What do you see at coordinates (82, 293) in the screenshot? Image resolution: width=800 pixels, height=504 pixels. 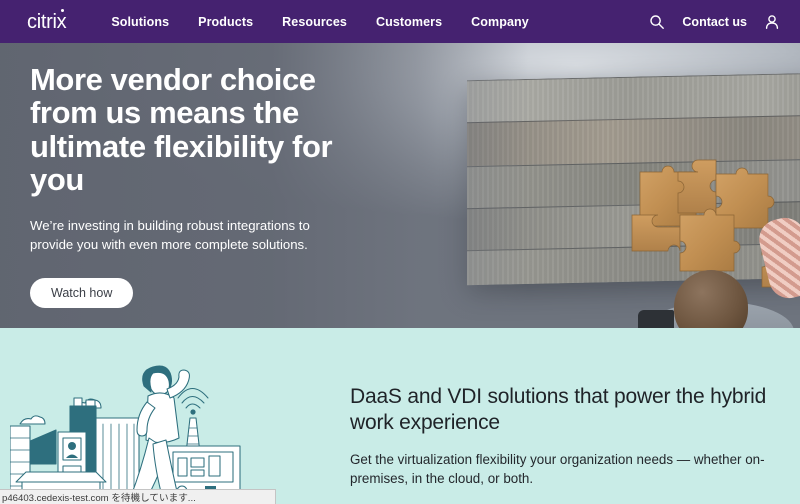 I see `watch-how-button: Watch how` at bounding box center [82, 293].